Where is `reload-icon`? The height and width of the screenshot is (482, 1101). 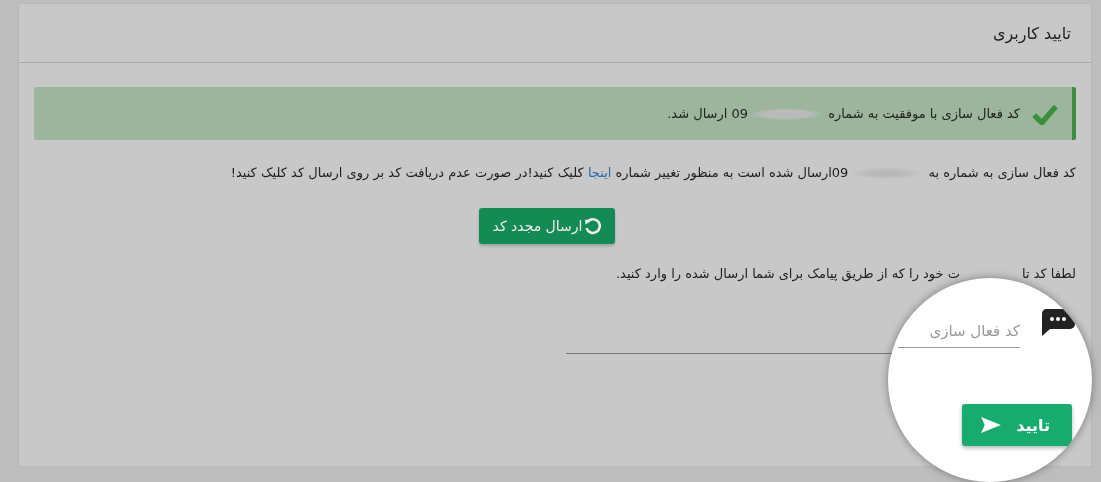
reload-icon is located at coordinates (593, 226).